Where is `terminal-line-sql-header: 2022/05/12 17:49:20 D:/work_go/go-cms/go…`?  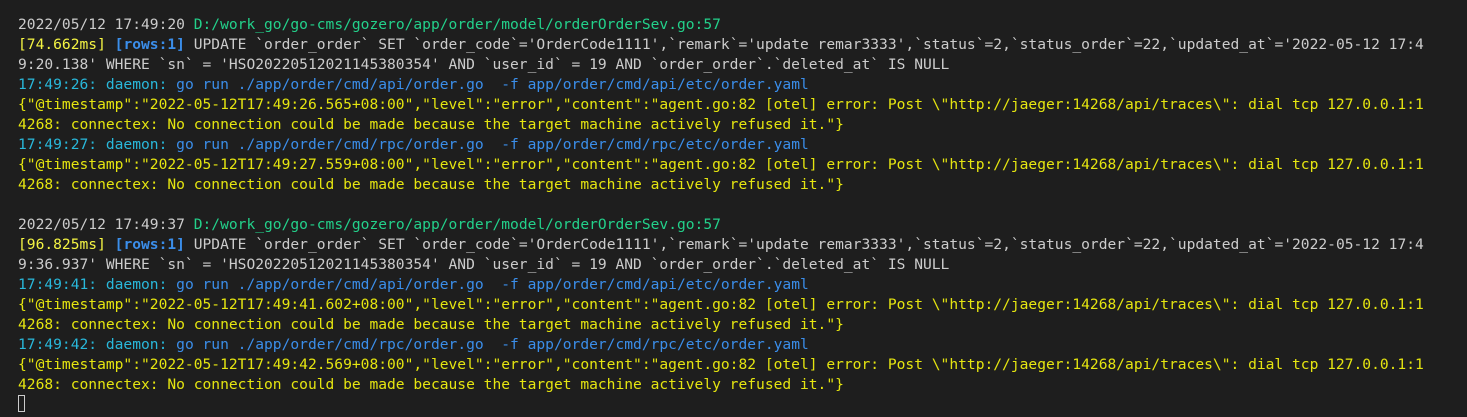 terminal-line-sql-header: 2022/05/12 17:49:20 D:/work_go/go-cms/go… is located at coordinates (742, 25).